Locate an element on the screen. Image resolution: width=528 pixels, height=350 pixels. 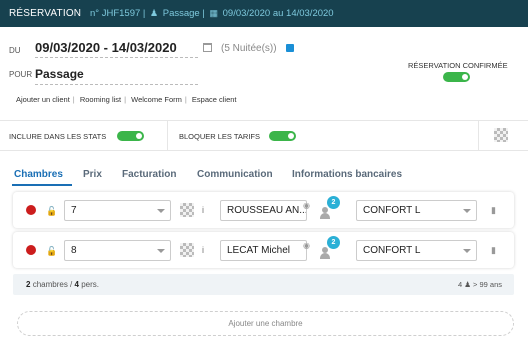
window-title: RÉSERVATION is located at coordinates (45, 13).